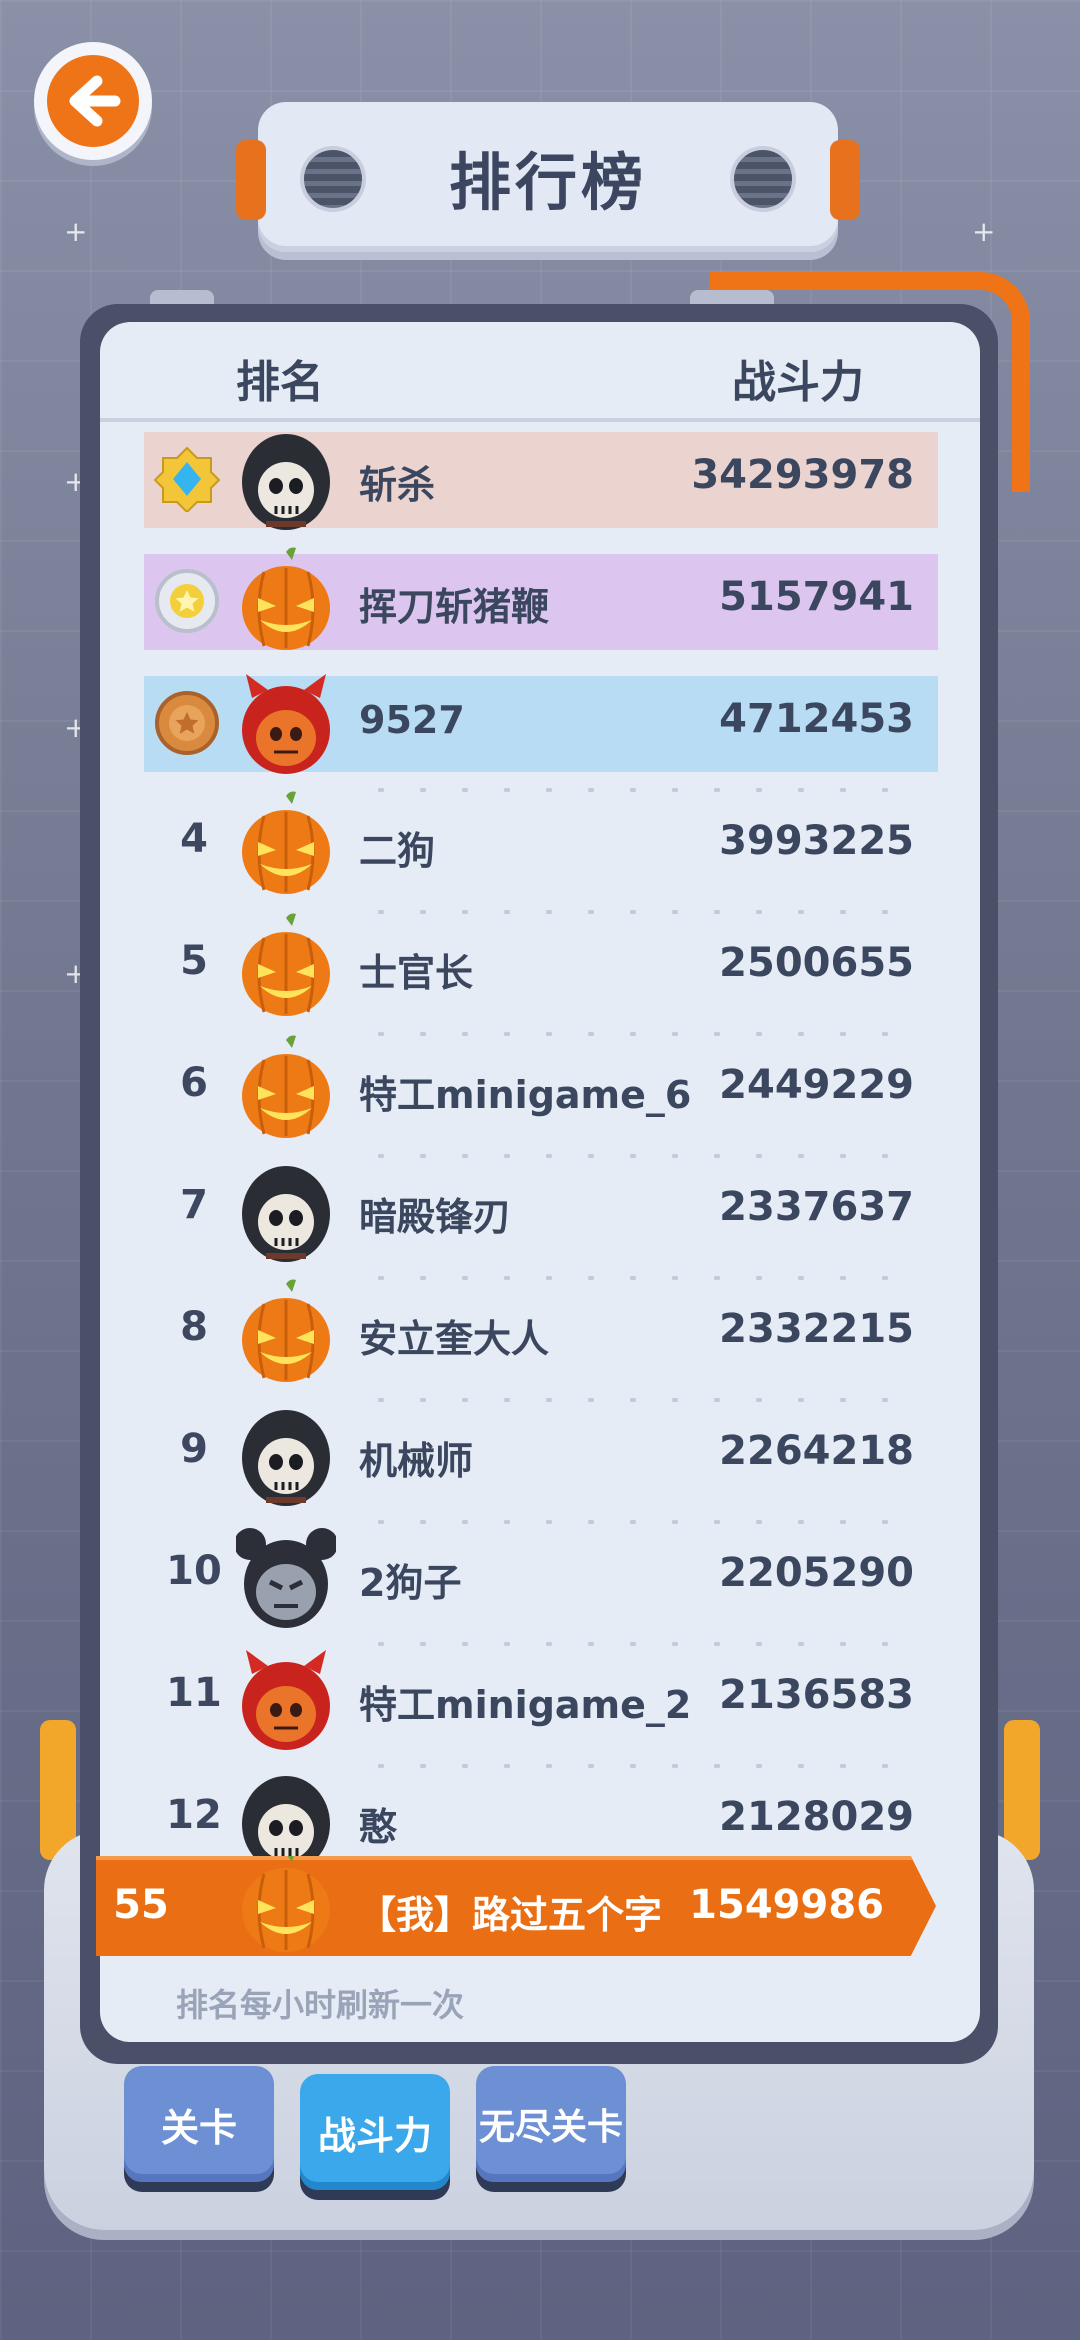 The height and width of the screenshot is (2340, 1080). What do you see at coordinates (541, 1457) in the screenshot?
I see `leaderboard-row: 9 机械师 2264218` at bounding box center [541, 1457].